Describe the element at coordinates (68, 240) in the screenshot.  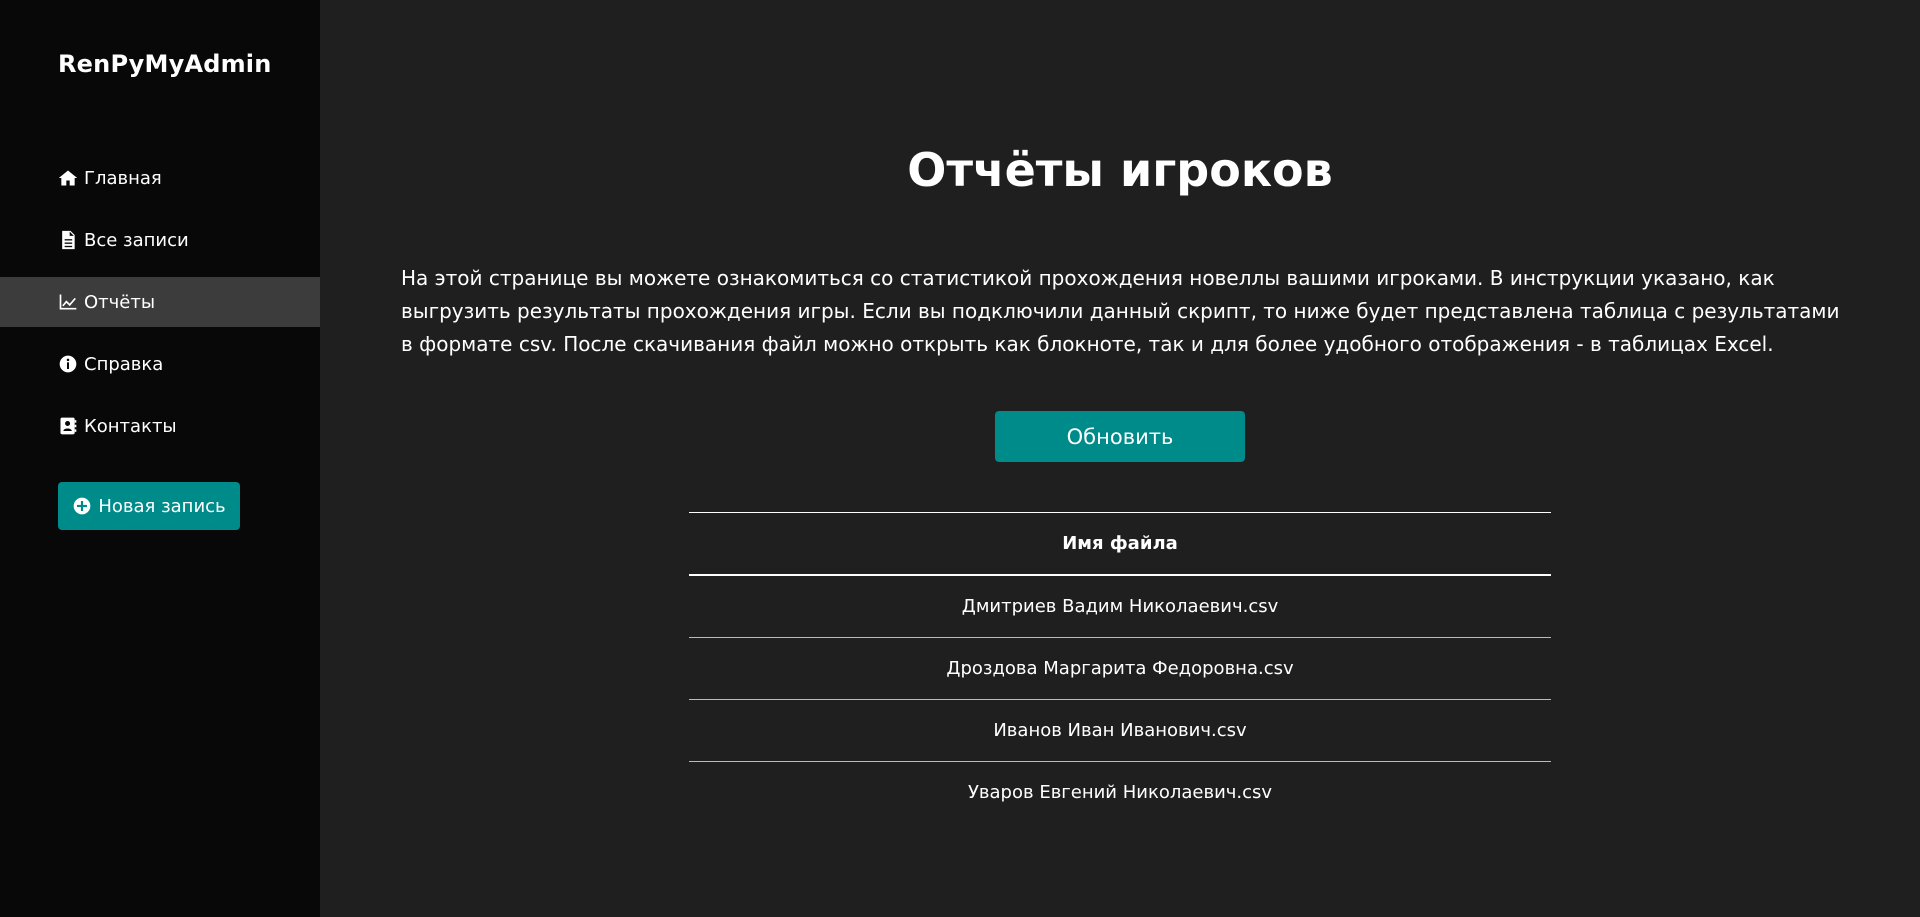
I see `file-icon` at that location.